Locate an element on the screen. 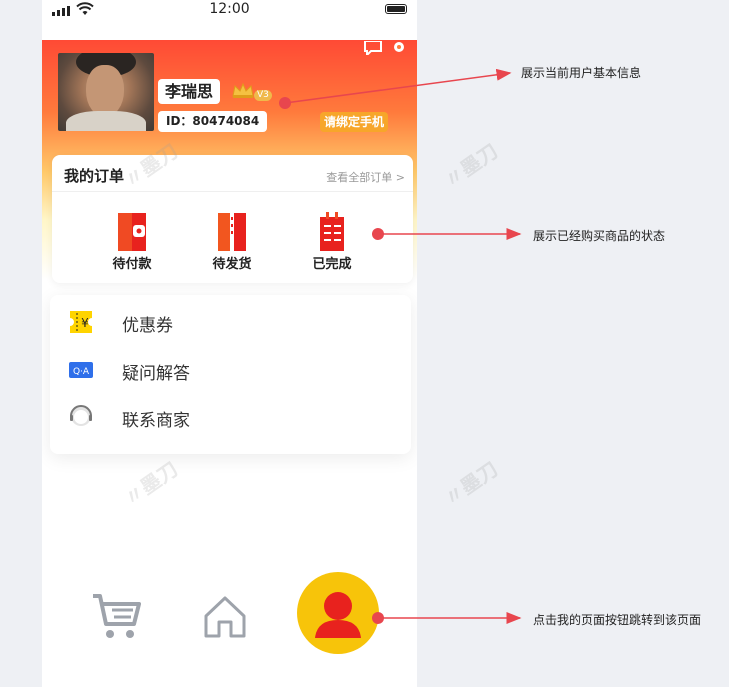 This screenshot has width=729, height=687. annotation-arrow is located at coordinates (398, 86).